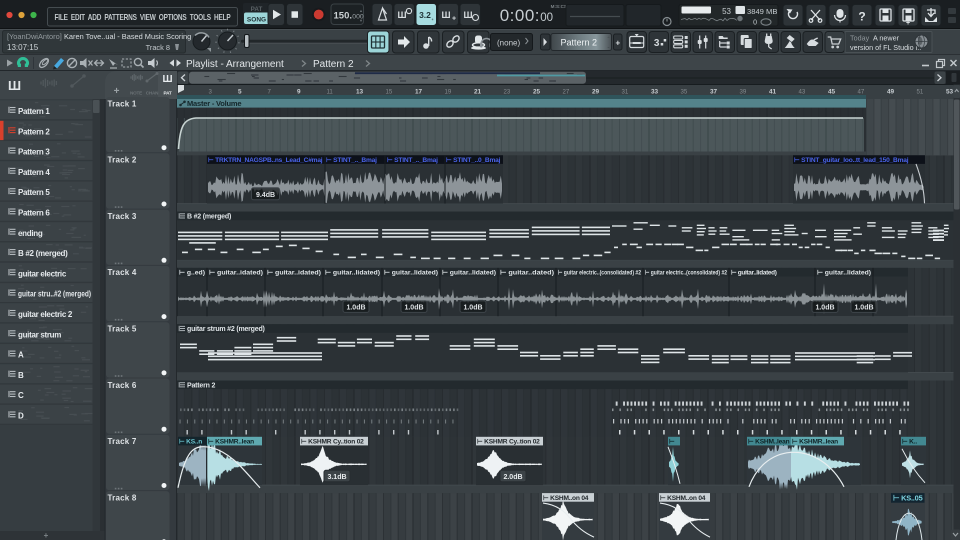 The image size is (960, 540). Describe the element at coordinates (34, 152) in the screenshot. I see `svg-text: Pattern 3` at that location.